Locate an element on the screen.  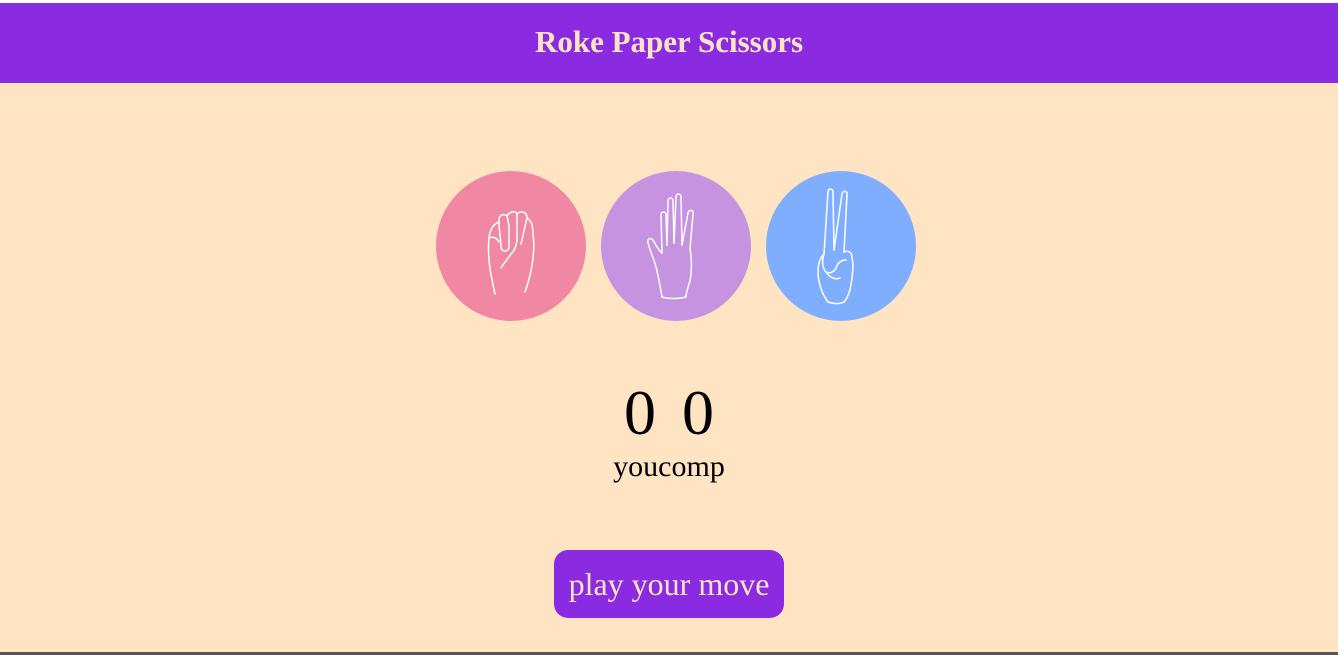
rock-choice is located at coordinates (511, 246).